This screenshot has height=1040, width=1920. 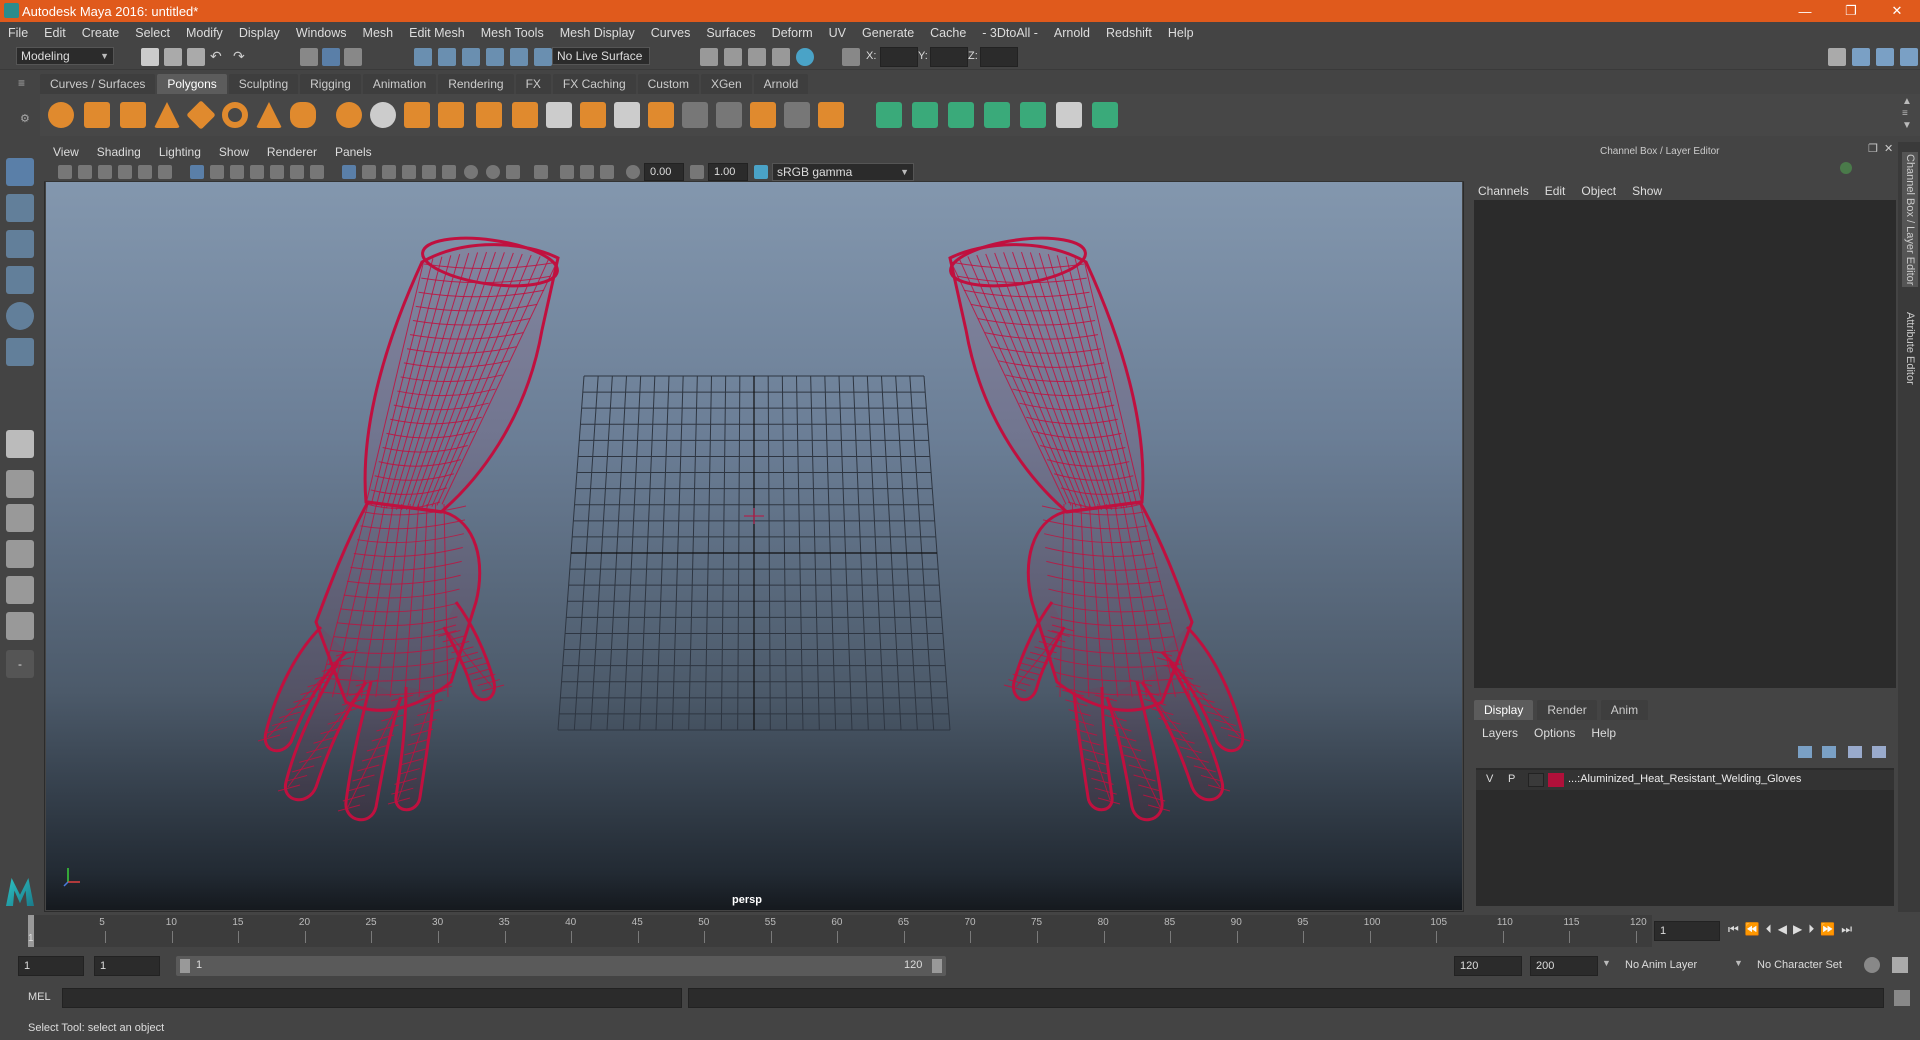 I want to click on poly-pyramid-icon, so click(x=269, y=115).